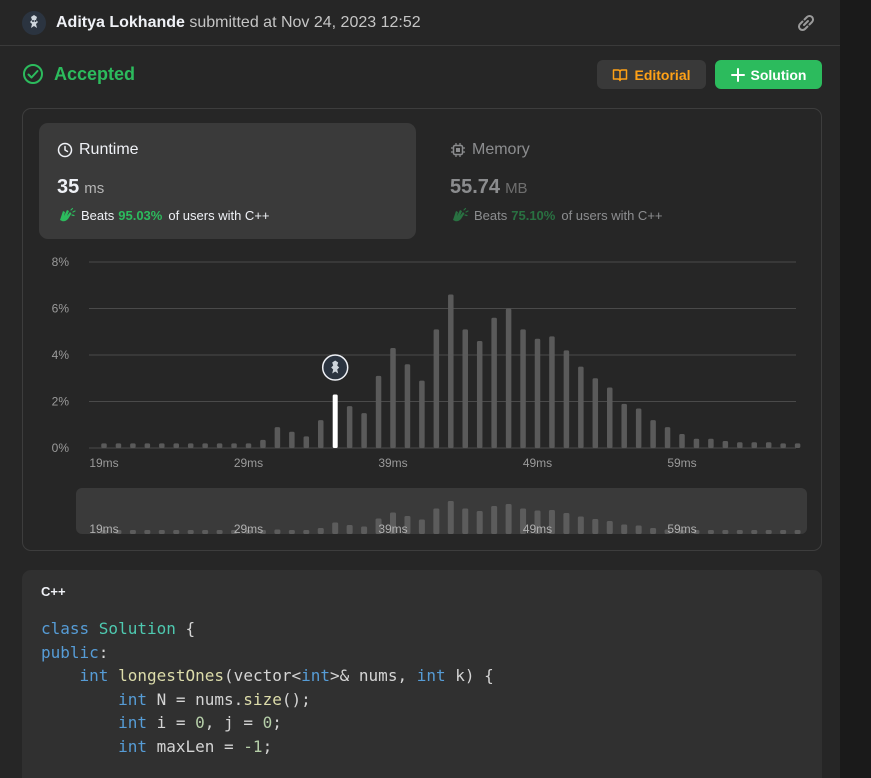 This screenshot has width=871, height=778. I want to click on code-token: size, so click(262, 699).